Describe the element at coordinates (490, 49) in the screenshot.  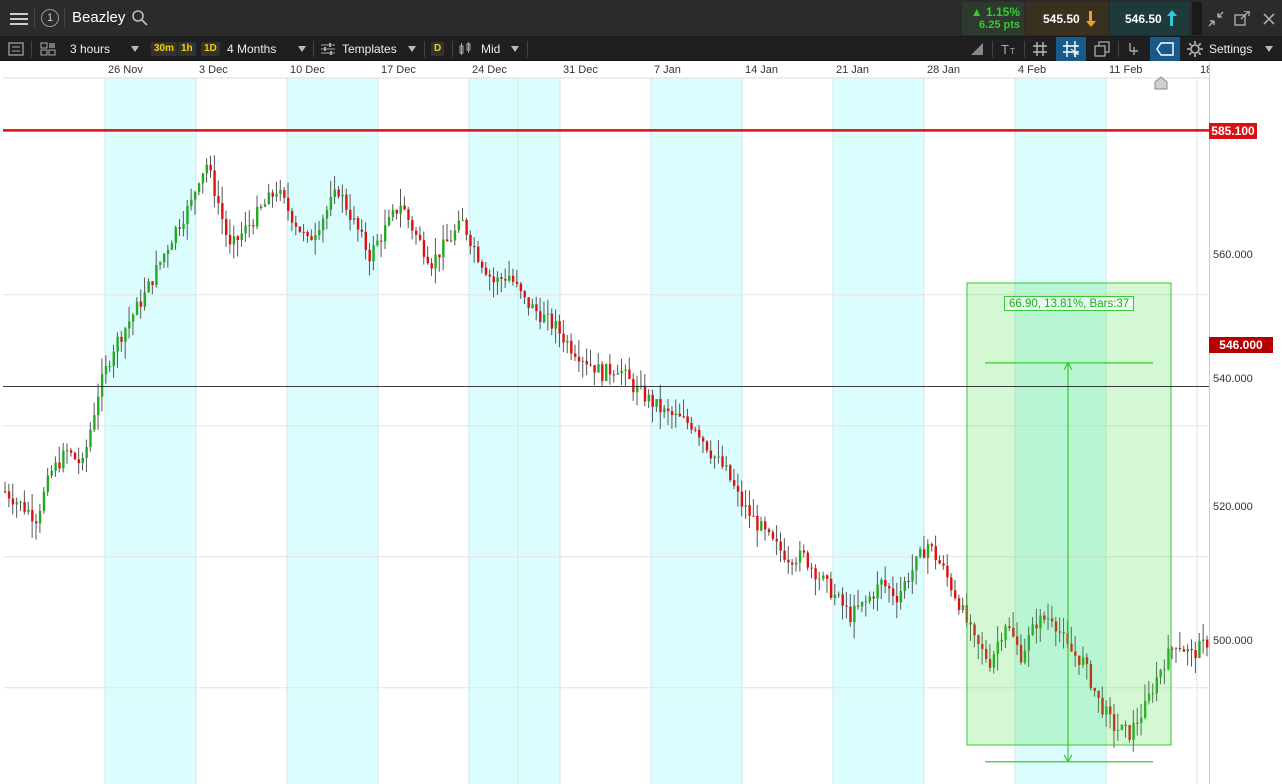
I see `price-type-select: Mid` at that location.